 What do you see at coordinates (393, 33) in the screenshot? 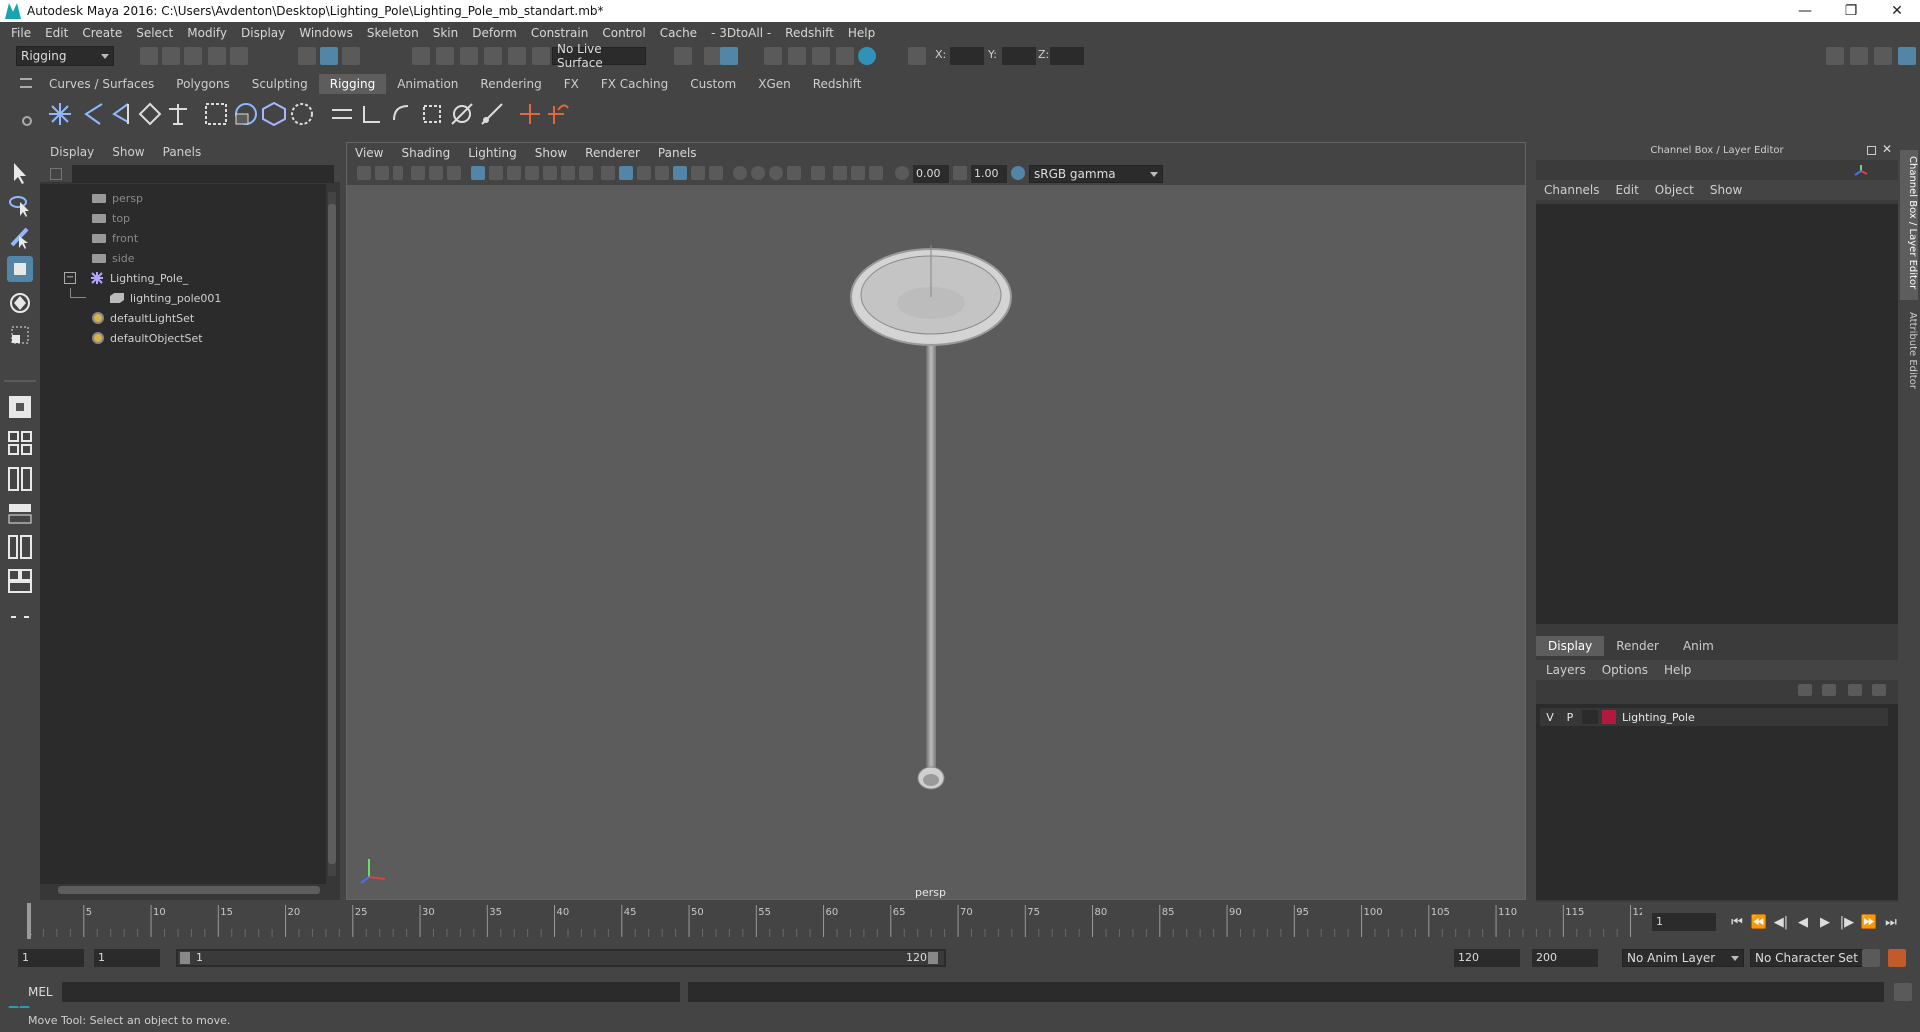
I see `menu-skeleton: Skeleton` at bounding box center [393, 33].